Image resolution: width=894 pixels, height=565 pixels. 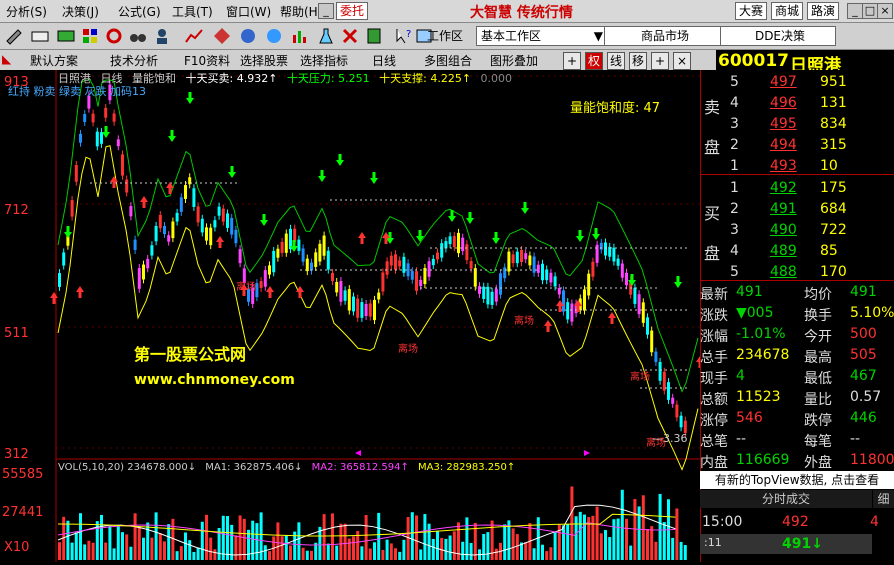 I want to click on menu-decision: 决策(J), so click(x=80, y=11).